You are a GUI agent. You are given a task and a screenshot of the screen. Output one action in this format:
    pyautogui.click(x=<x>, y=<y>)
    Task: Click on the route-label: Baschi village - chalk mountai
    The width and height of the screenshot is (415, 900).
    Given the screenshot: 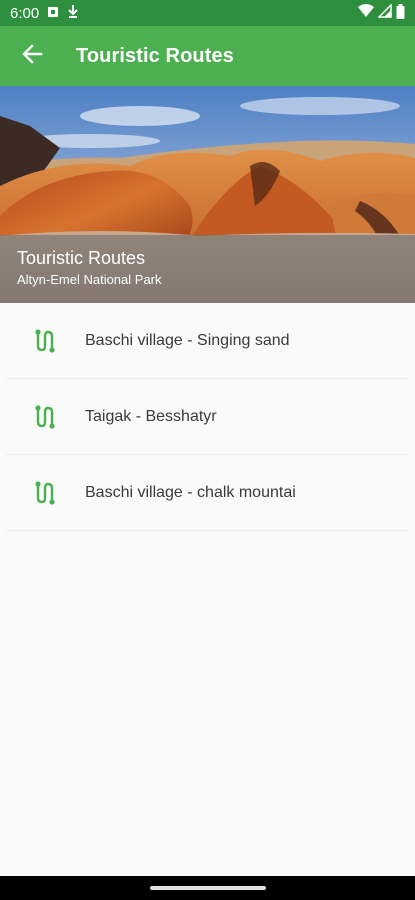 What is the action you would take?
    pyautogui.click(x=190, y=492)
    